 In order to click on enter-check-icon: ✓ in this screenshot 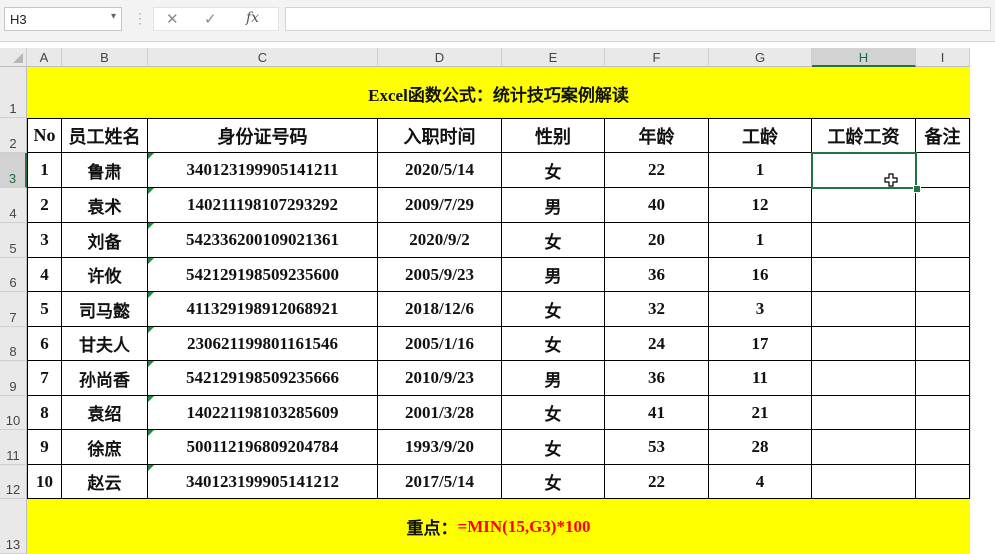, I will do `click(210, 19)`.